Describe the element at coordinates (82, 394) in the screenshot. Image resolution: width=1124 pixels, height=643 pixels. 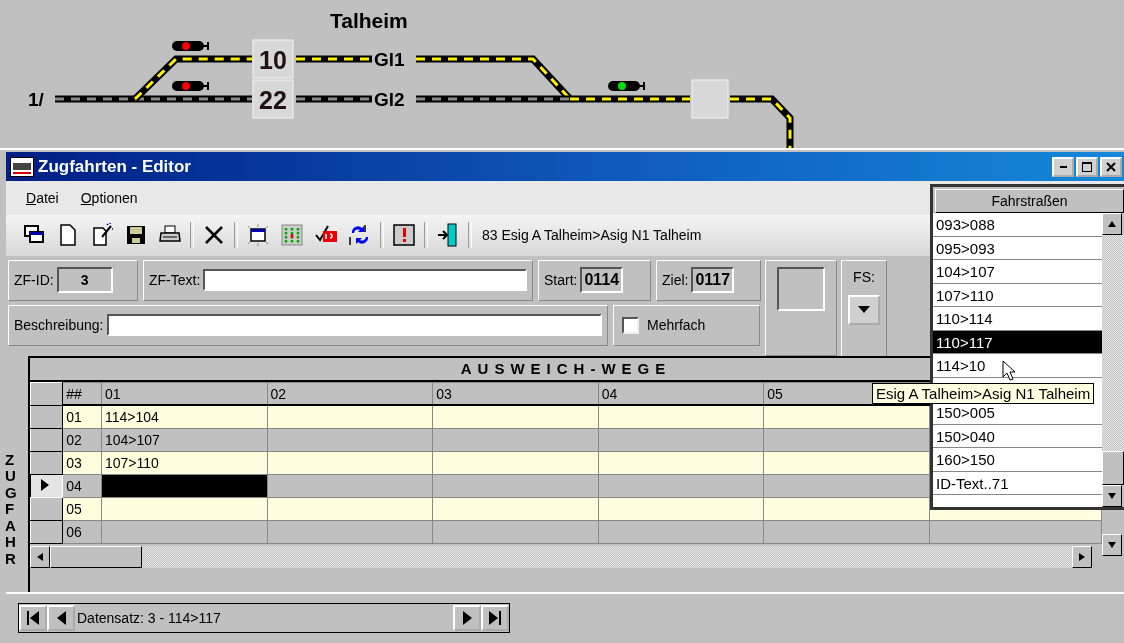
I see `column-header: ##` at that location.